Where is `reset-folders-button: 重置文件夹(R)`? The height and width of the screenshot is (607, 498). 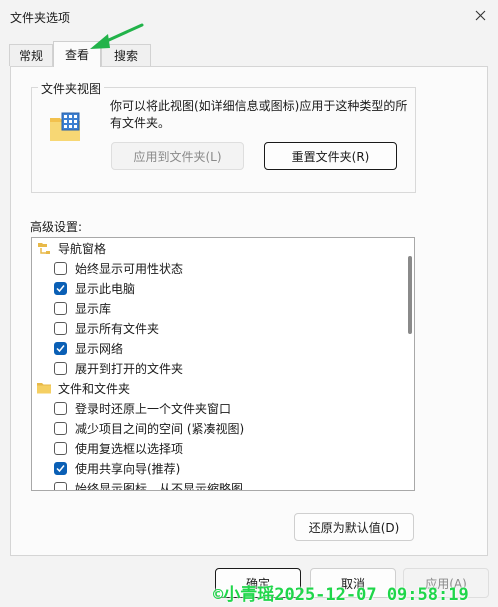 reset-folders-button: 重置文件夹(R) is located at coordinates (330, 156).